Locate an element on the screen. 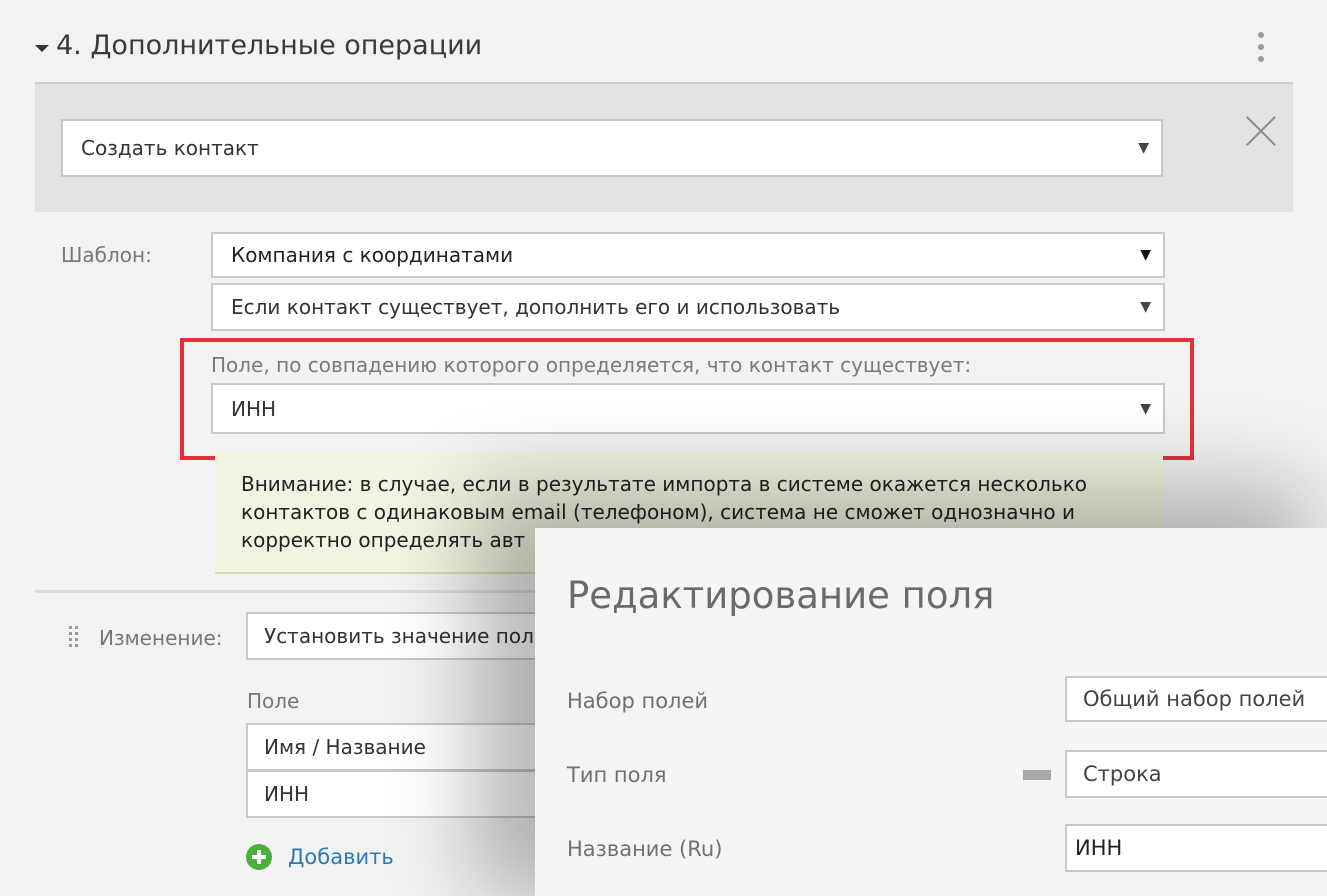  more-options-icon is located at coordinates (1261, 50).